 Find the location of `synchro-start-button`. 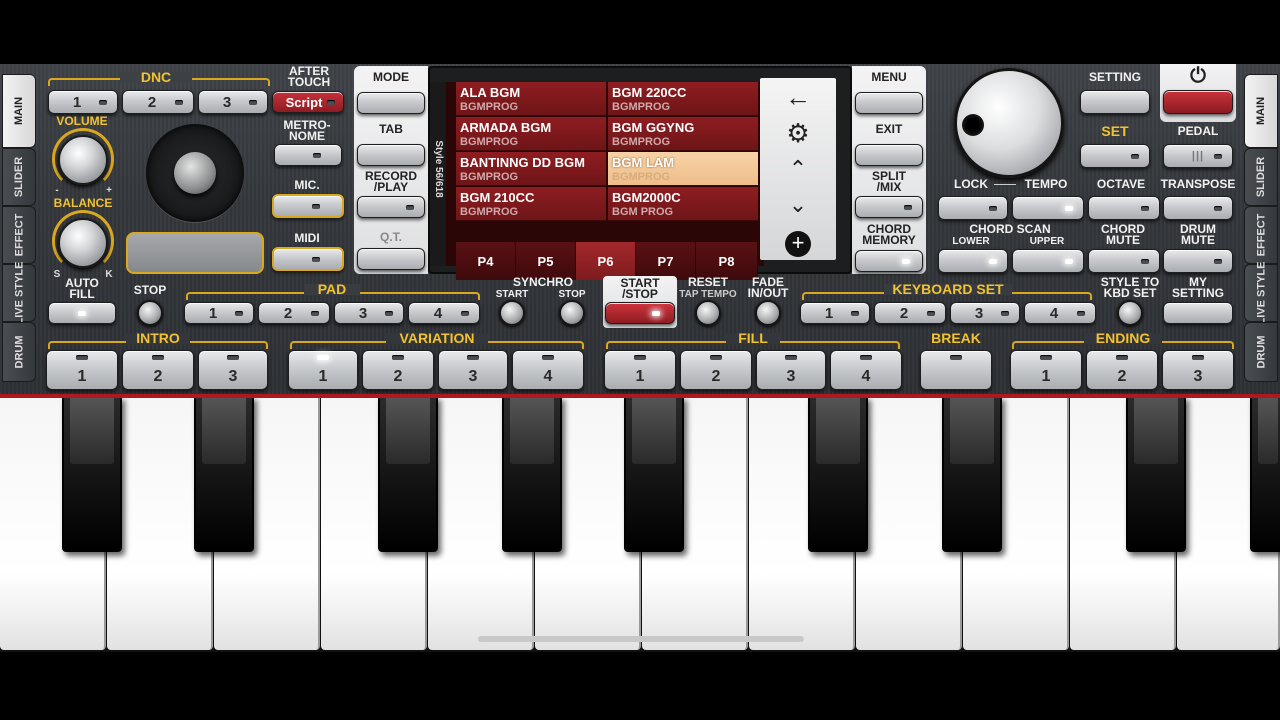

synchro-start-button is located at coordinates (512, 313).